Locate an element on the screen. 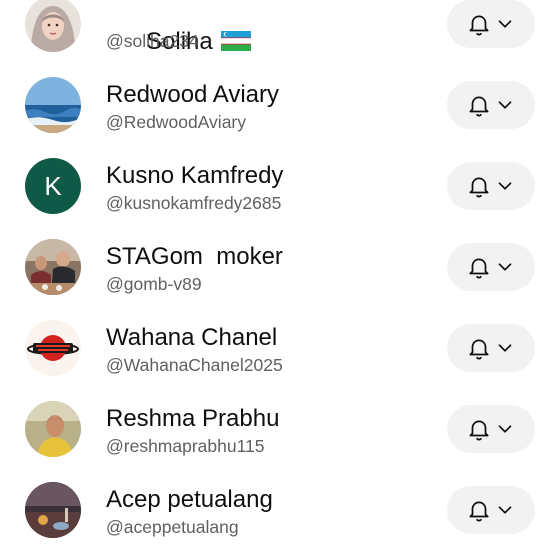 The width and height of the screenshot is (560, 560). channel-row: STAGom moker @gomb-v89 is located at coordinates (280, 267).